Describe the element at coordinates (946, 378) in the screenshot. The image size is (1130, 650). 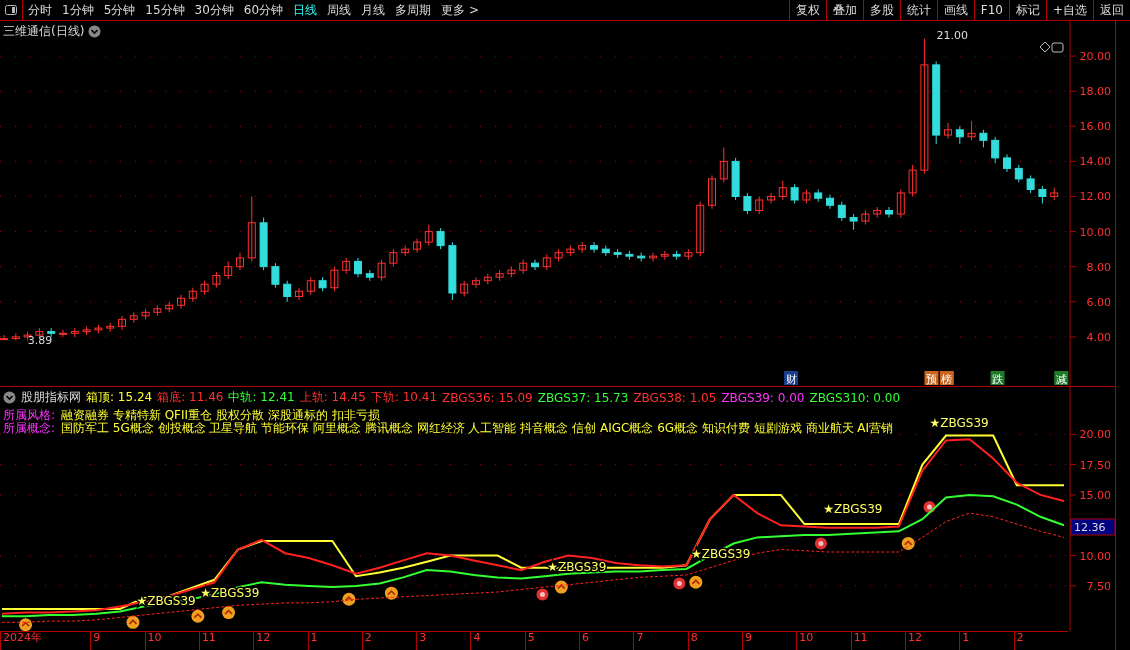
I see `event-tag: 榜` at that location.